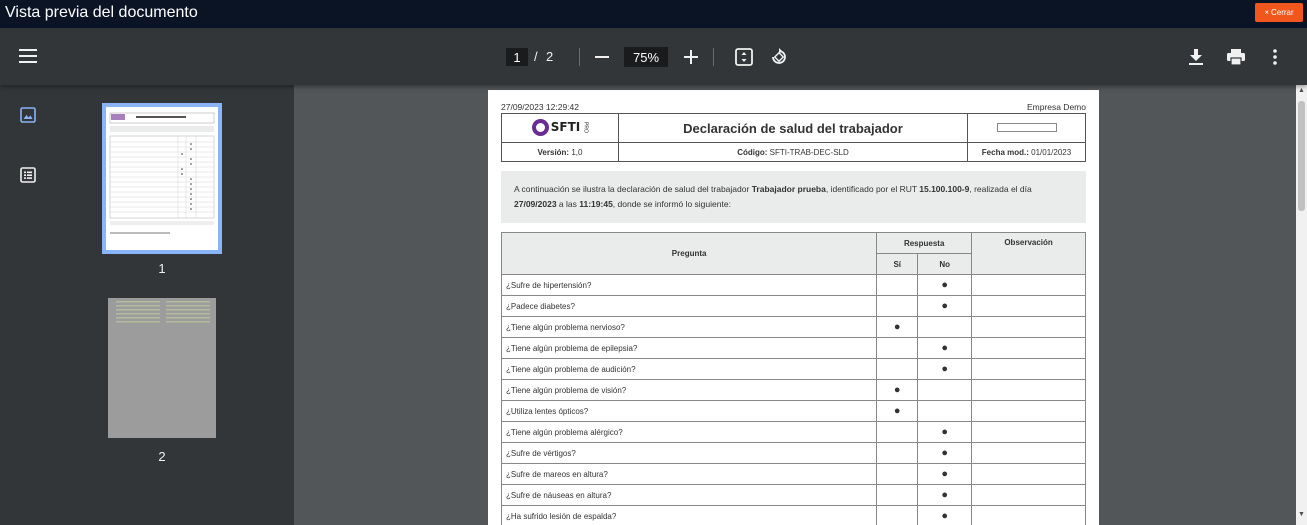  I want to click on table-row: ¿Sufre de hipertensión? ●, so click(793, 285).